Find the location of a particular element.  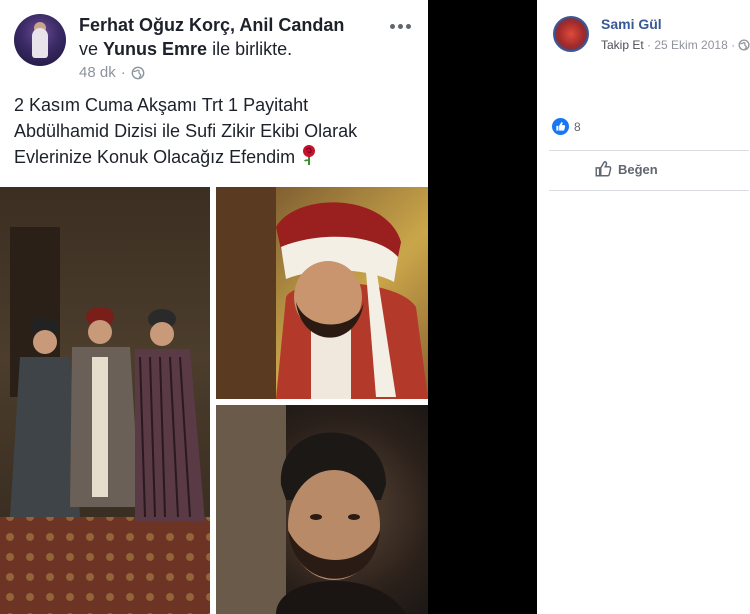

author-names-link: Ferhat Oğuz Korç, Anil Candan is located at coordinates (211, 25).